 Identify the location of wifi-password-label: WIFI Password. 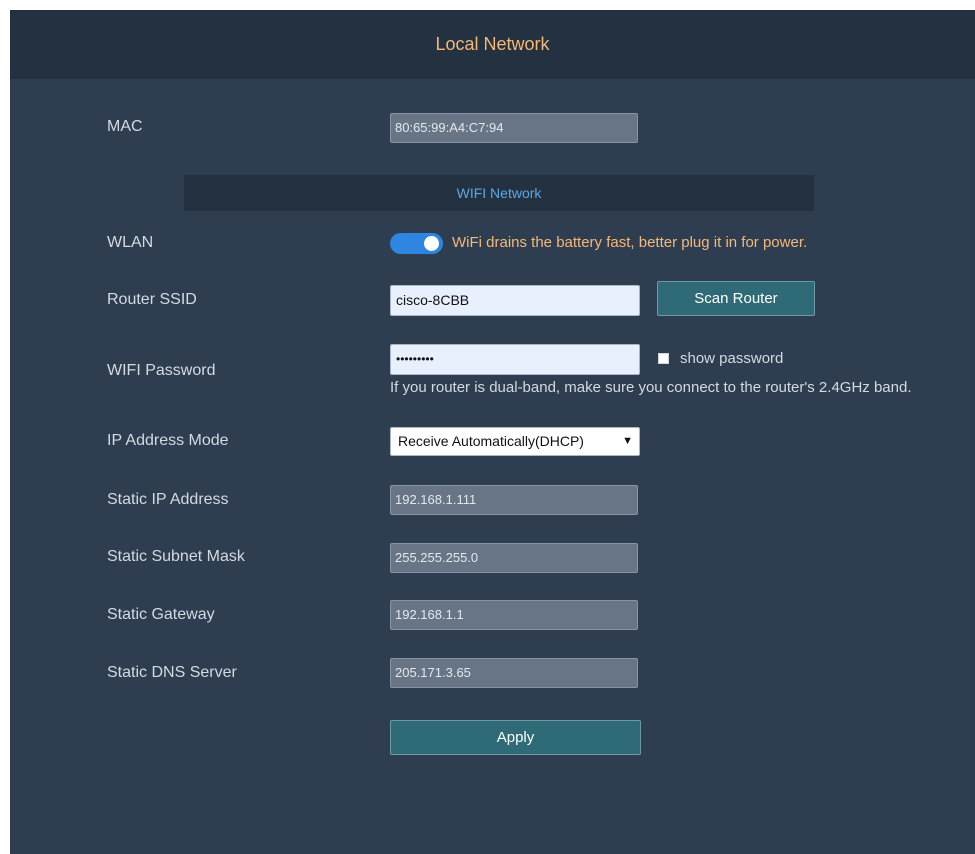
(161, 370).